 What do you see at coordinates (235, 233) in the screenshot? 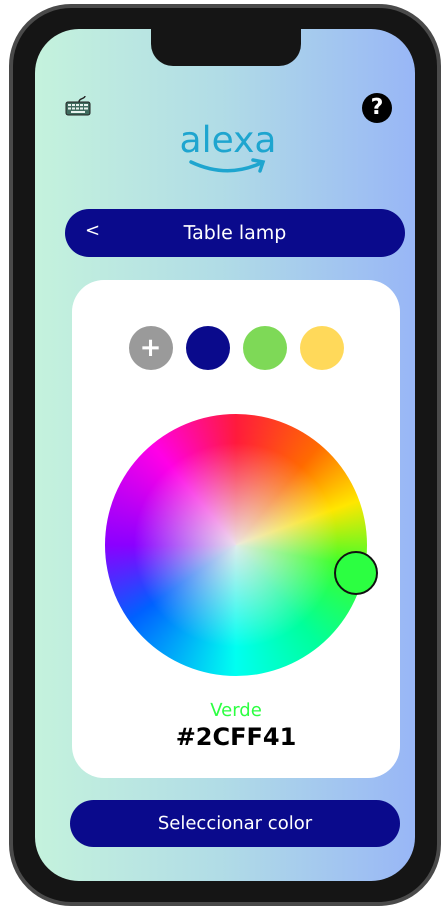
I see `device-title: Table lamp` at bounding box center [235, 233].